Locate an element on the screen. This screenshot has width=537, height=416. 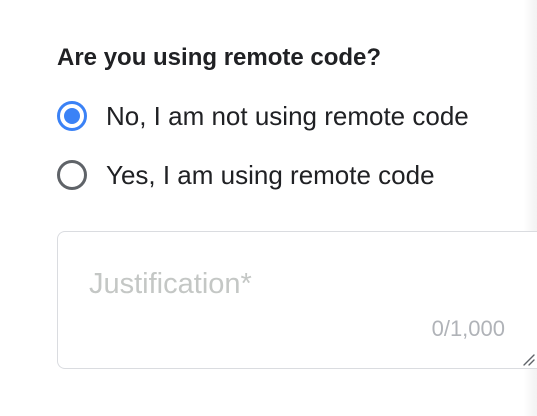
radio-label-using: Yes, I am using remote code is located at coordinates (270, 174).